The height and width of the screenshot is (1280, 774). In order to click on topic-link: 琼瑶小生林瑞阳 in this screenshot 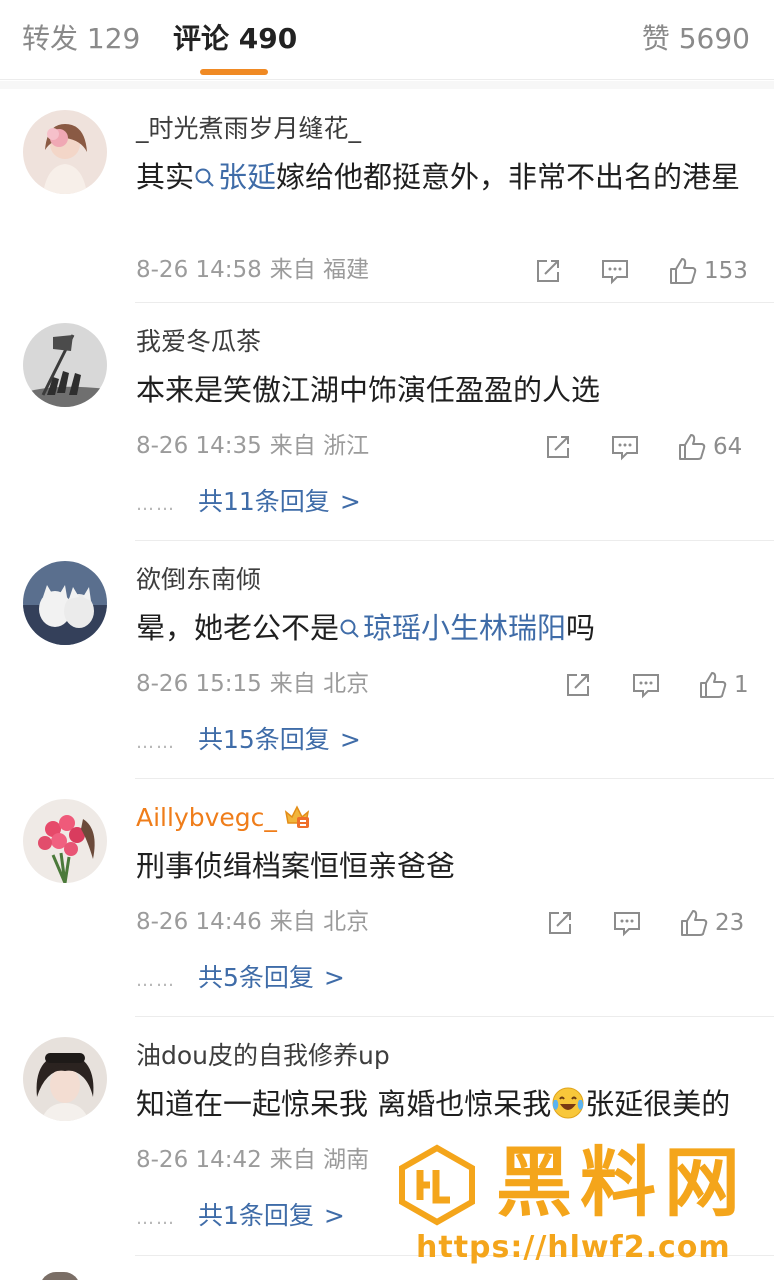, I will do `click(452, 628)`.